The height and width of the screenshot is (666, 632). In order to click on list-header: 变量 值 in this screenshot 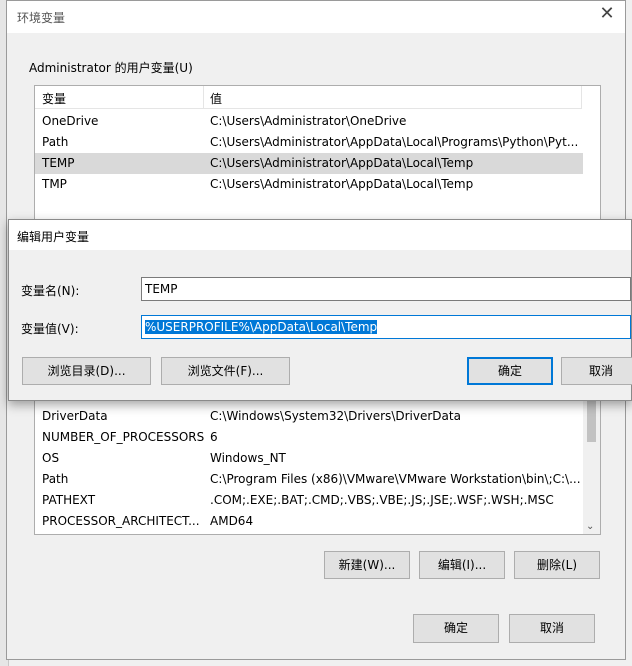, I will do `click(308, 97)`.